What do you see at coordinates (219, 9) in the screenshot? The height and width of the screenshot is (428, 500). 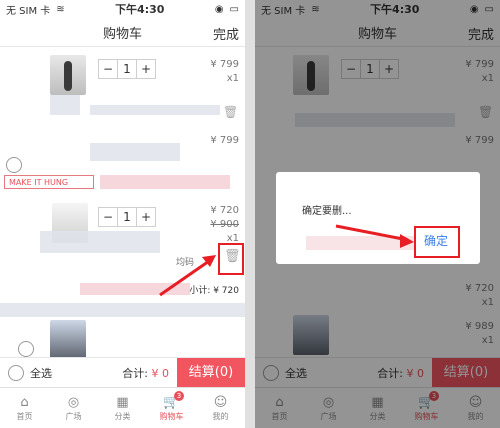 I see `lock-icon: ◉` at bounding box center [219, 9].